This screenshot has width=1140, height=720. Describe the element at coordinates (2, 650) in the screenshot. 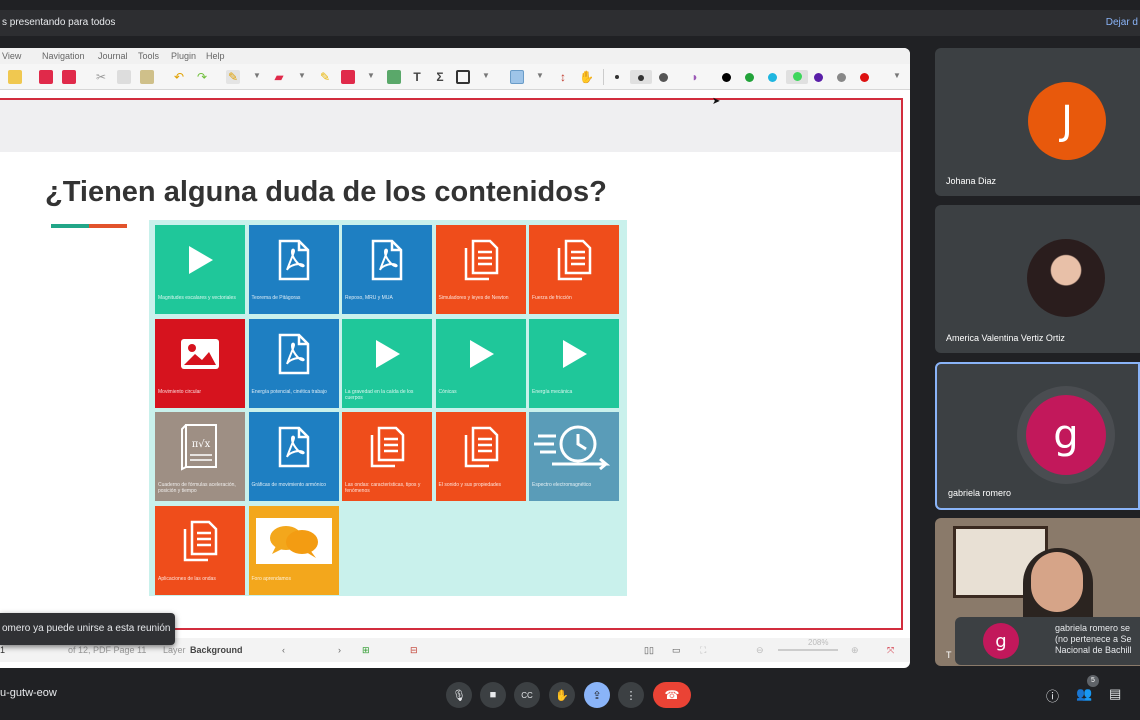

I see `page-number: 1` at that location.